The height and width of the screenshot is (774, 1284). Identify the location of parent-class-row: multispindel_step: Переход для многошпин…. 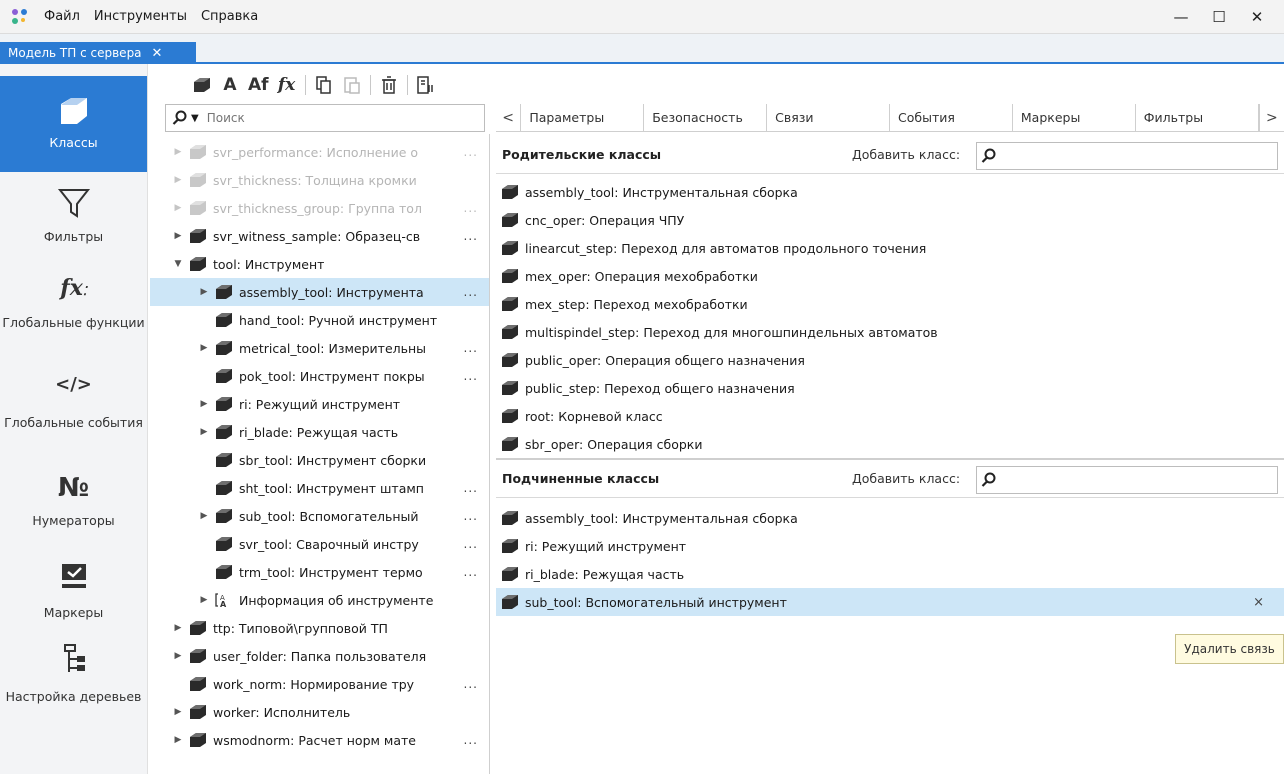
(890, 332).